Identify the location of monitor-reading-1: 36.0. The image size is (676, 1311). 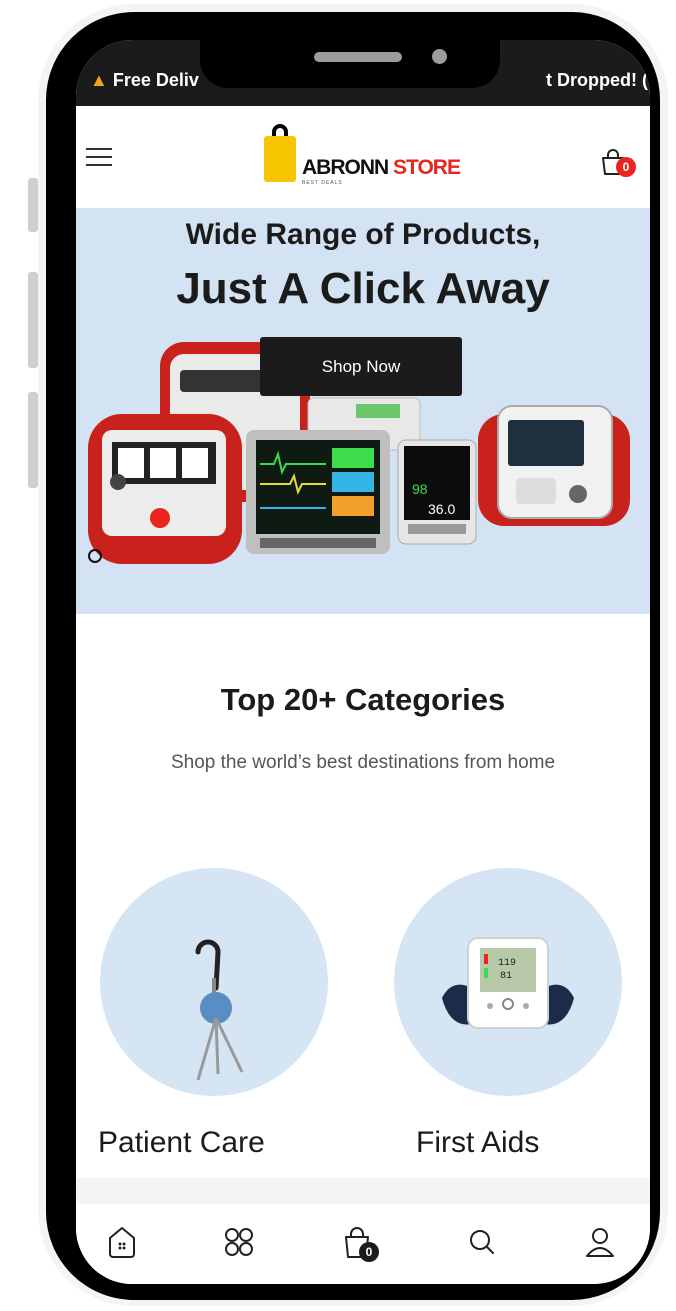
(441, 509).